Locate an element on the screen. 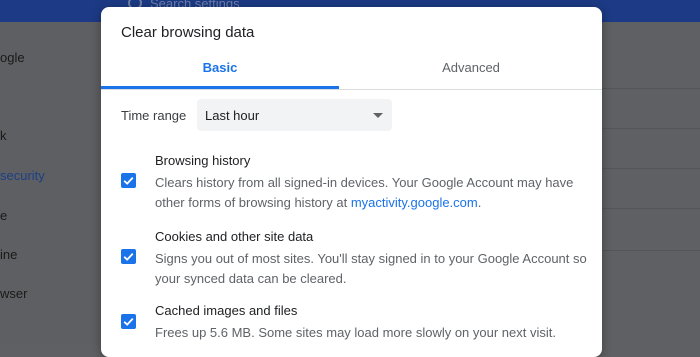 Image resolution: width=700 pixels, height=357 pixels. description-period: . is located at coordinates (479, 202).